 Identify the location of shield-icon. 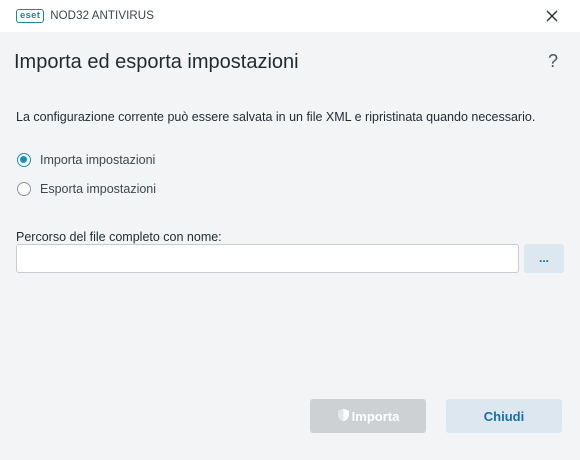
(343, 416).